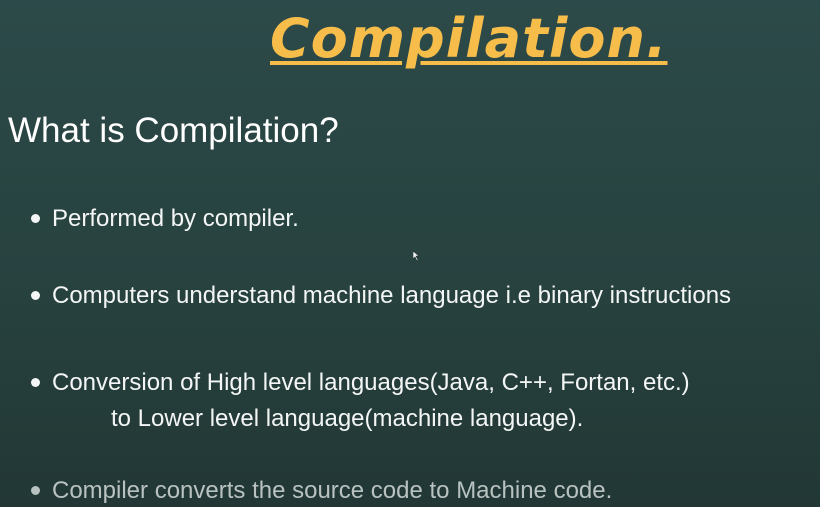 The height and width of the screenshot is (507, 820). I want to click on bullet-text: Performed by compiler., so click(175, 218).